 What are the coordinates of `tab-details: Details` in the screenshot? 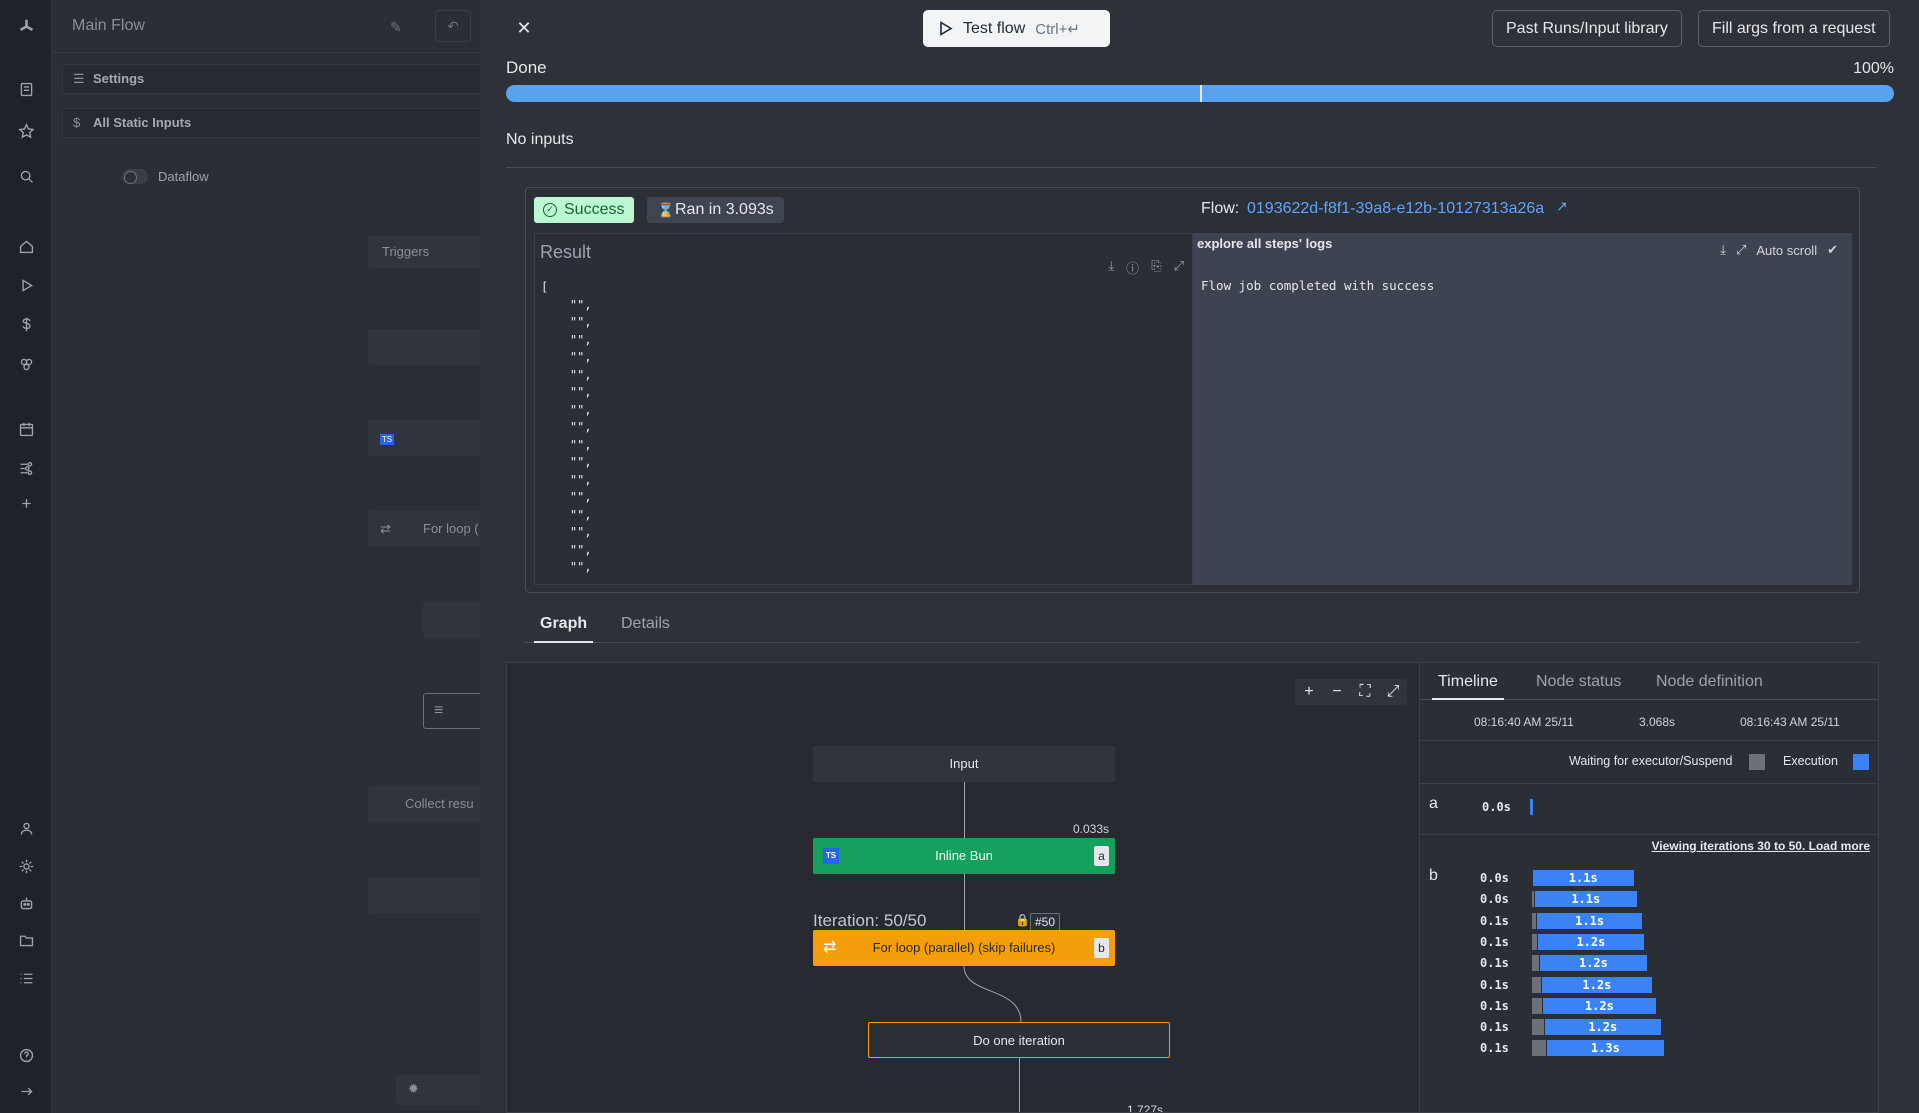 It's located at (645, 628).